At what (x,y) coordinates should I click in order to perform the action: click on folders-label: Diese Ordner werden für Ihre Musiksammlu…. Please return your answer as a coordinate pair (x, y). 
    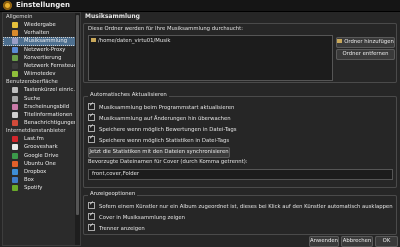
    Looking at the image, I should click on (166, 29).